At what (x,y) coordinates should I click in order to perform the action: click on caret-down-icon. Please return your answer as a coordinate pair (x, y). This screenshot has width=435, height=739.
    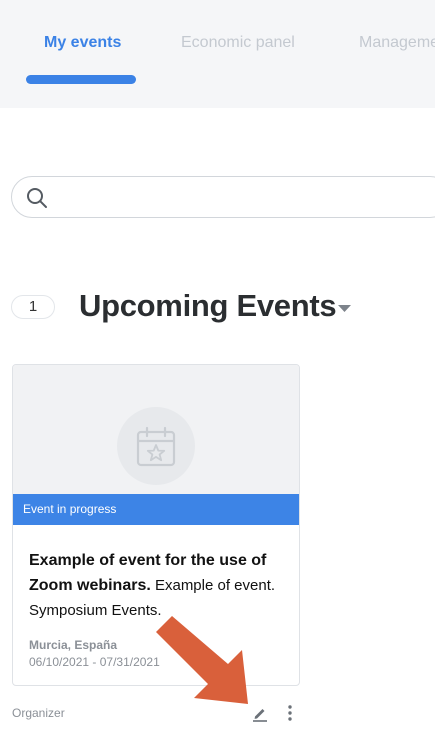
    Looking at the image, I should click on (344, 308).